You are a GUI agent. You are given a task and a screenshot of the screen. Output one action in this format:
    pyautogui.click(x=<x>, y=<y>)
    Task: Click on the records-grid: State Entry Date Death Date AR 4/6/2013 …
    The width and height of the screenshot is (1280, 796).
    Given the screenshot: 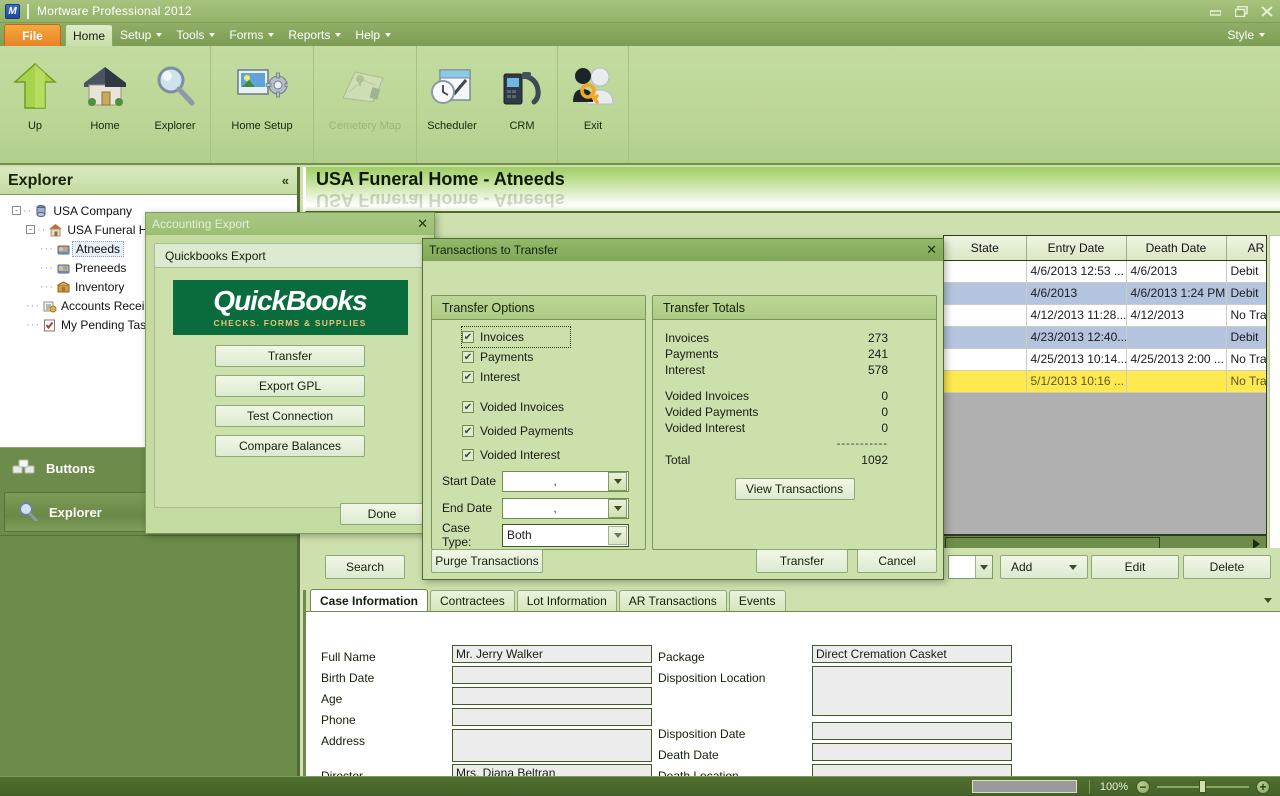 What is the action you would take?
    pyautogui.click(x=1105, y=385)
    